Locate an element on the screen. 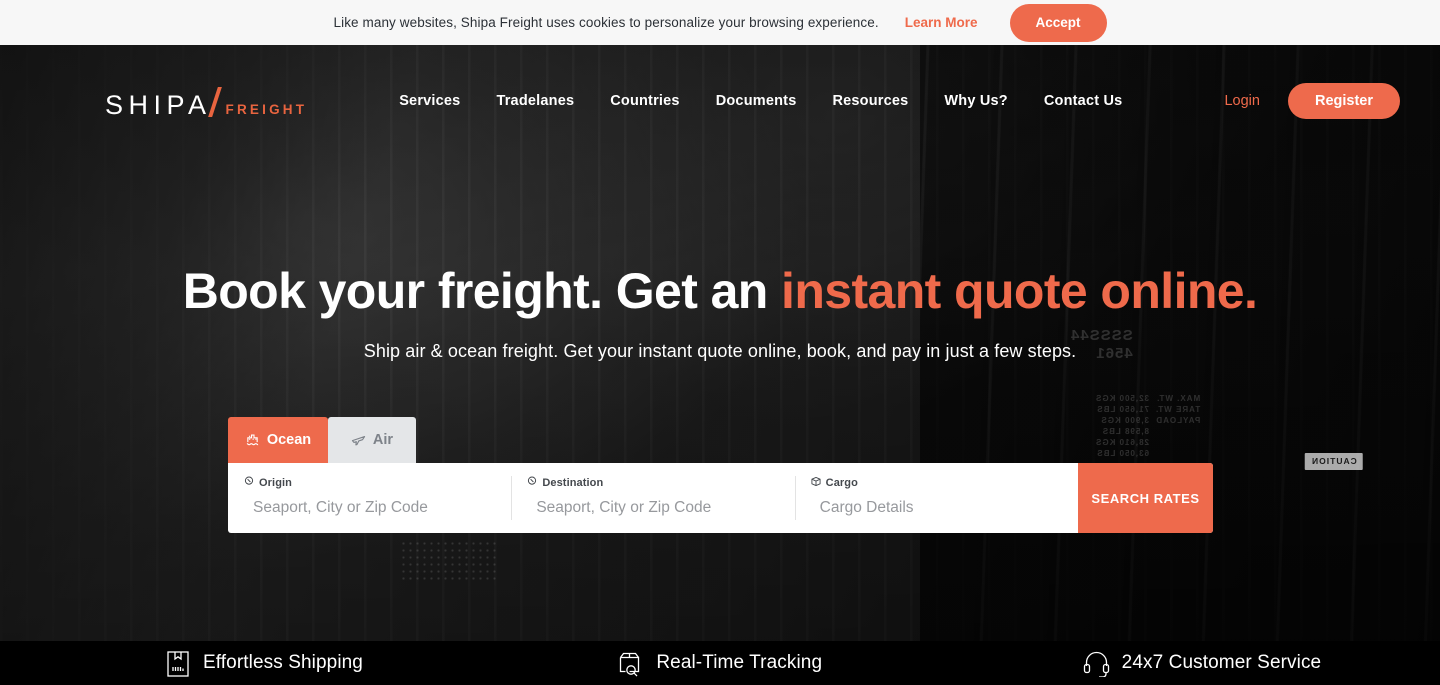  destination-input is located at coordinates (656, 508).